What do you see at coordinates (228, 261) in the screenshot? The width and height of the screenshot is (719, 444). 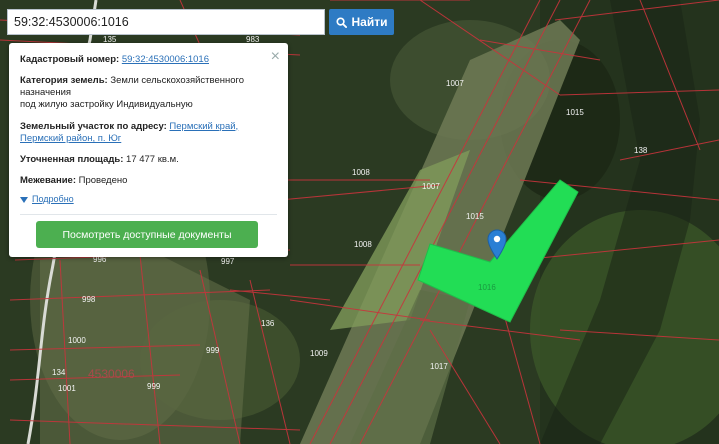 I see `parcel-label: 997` at bounding box center [228, 261].